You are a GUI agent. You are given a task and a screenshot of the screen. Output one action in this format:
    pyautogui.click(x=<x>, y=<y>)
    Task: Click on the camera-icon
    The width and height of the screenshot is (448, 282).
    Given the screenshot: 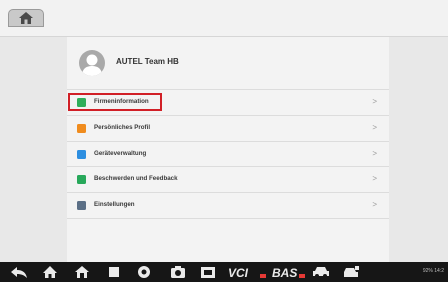 What is the action you would take?
    pyautogui.click(x=178, y=272)
    